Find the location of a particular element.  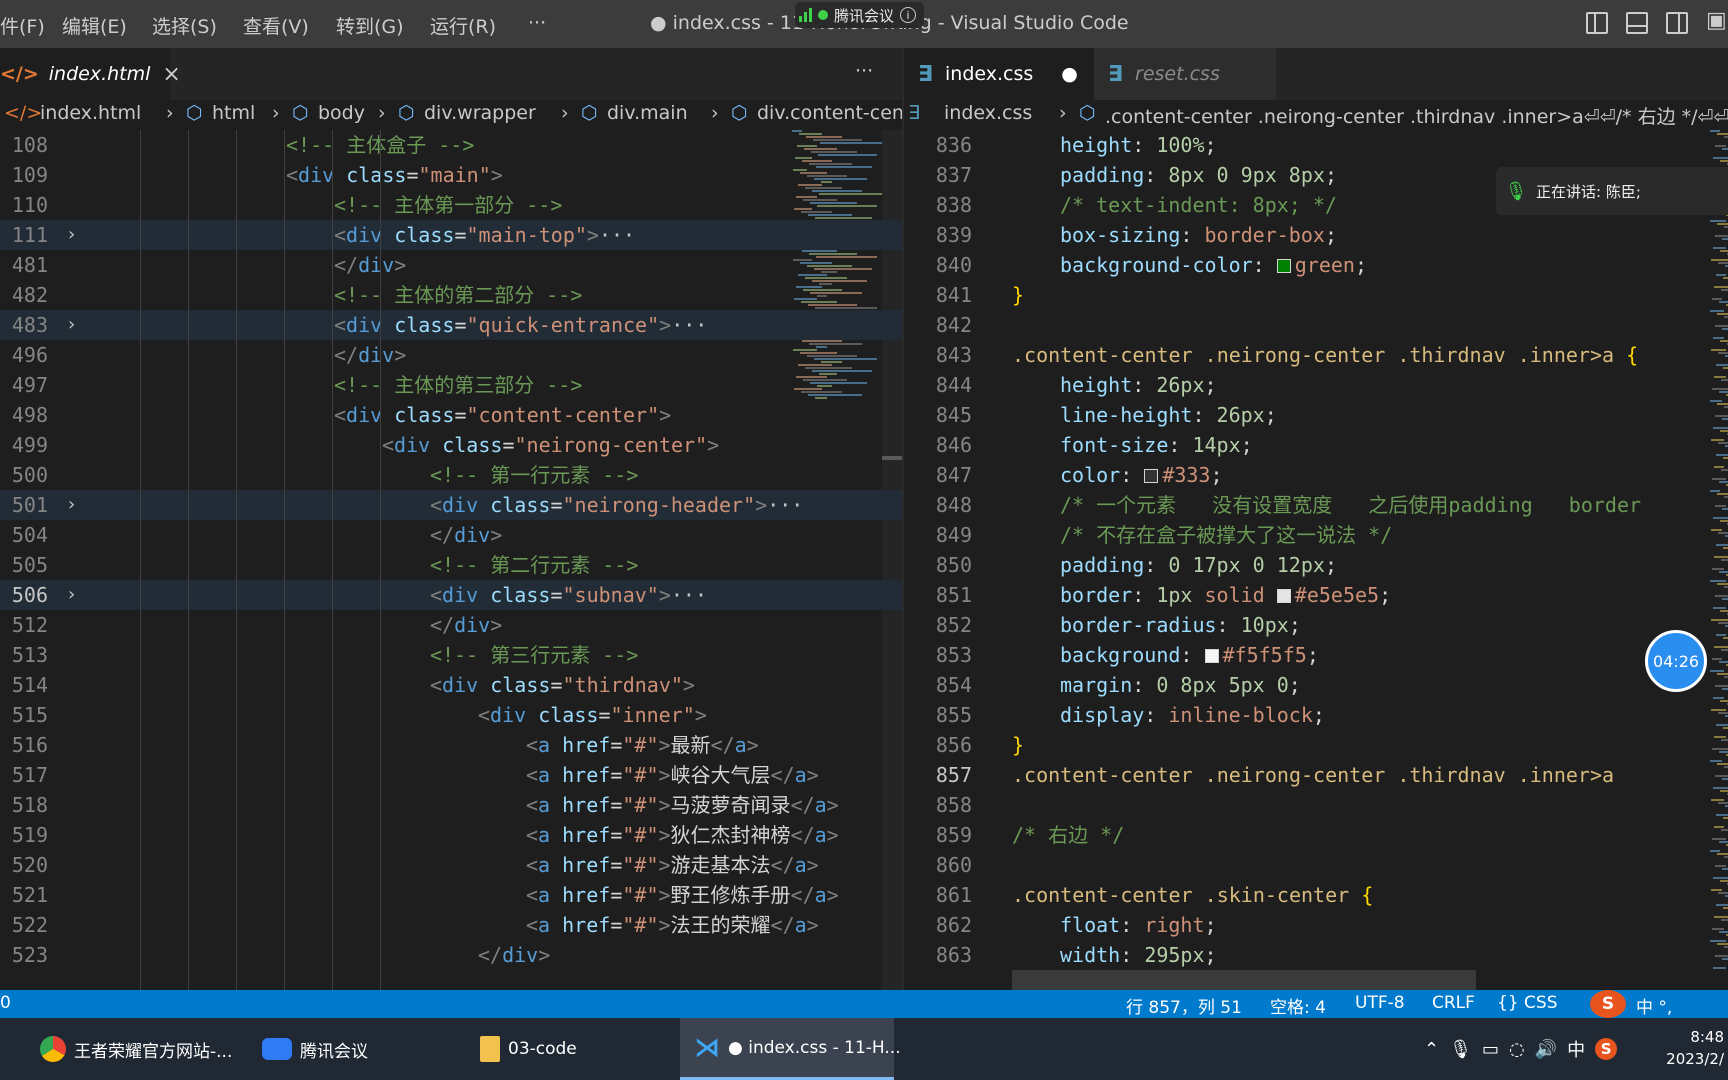

sogou-tray-icon: S is located at coordinates (1606, 1049).